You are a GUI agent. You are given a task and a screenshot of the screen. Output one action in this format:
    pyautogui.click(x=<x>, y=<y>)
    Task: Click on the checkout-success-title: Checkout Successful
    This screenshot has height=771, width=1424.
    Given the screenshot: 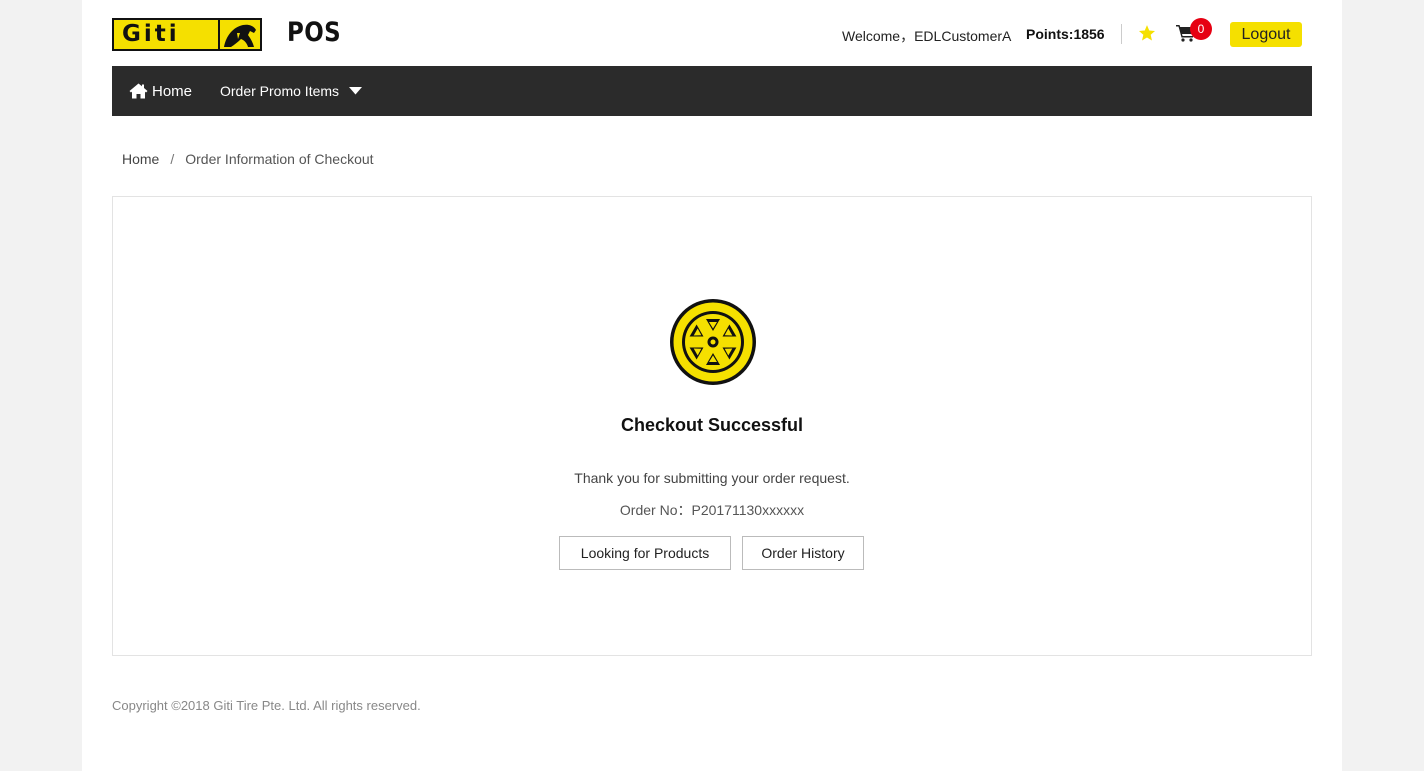 What is the action you would take?
    pyautogui.click(x=712, y=425)
    